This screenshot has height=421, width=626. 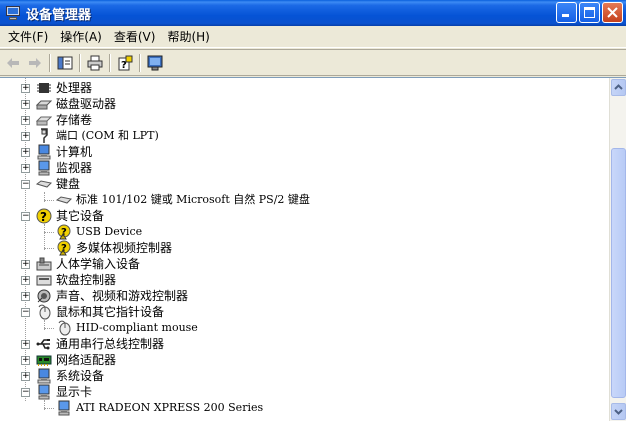 What do you see at coordinates (44, 296) in the screenshot?
I see `speaker-icon` at bounding box center [44, 296].